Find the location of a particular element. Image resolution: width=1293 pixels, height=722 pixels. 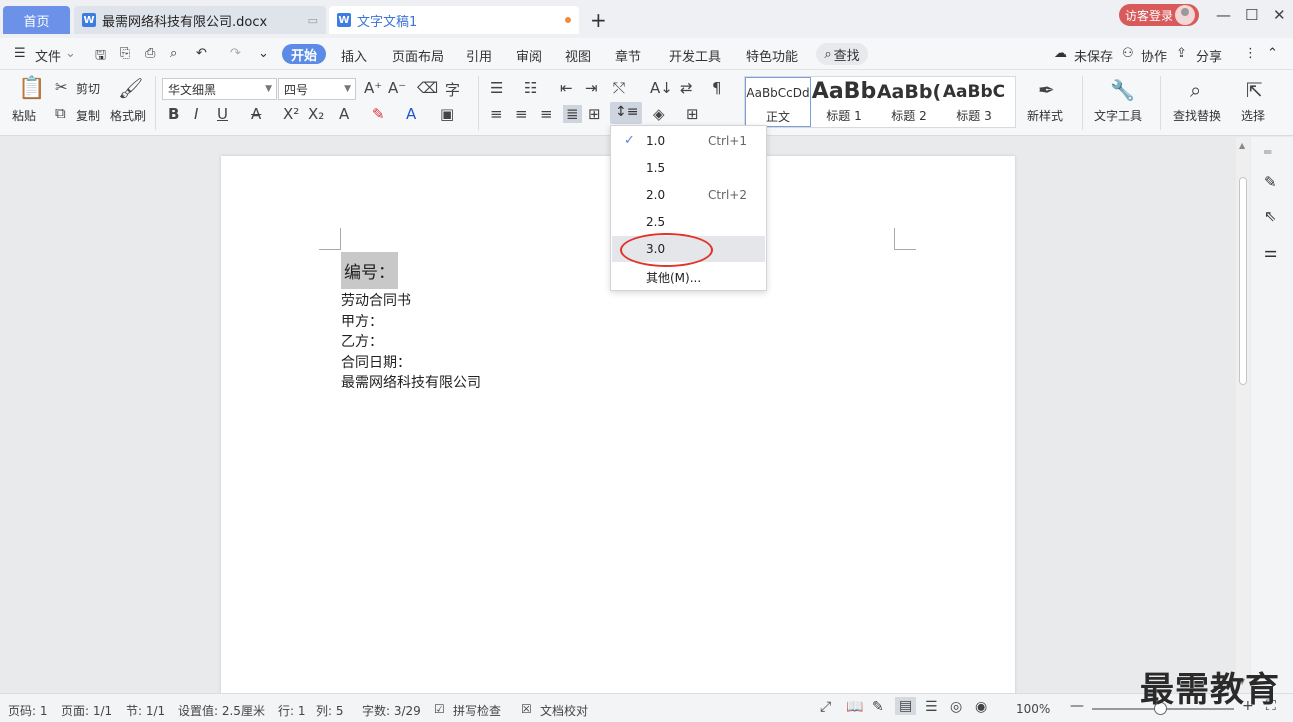

scrollbar-thumb is located at coordinates (1243, 281).